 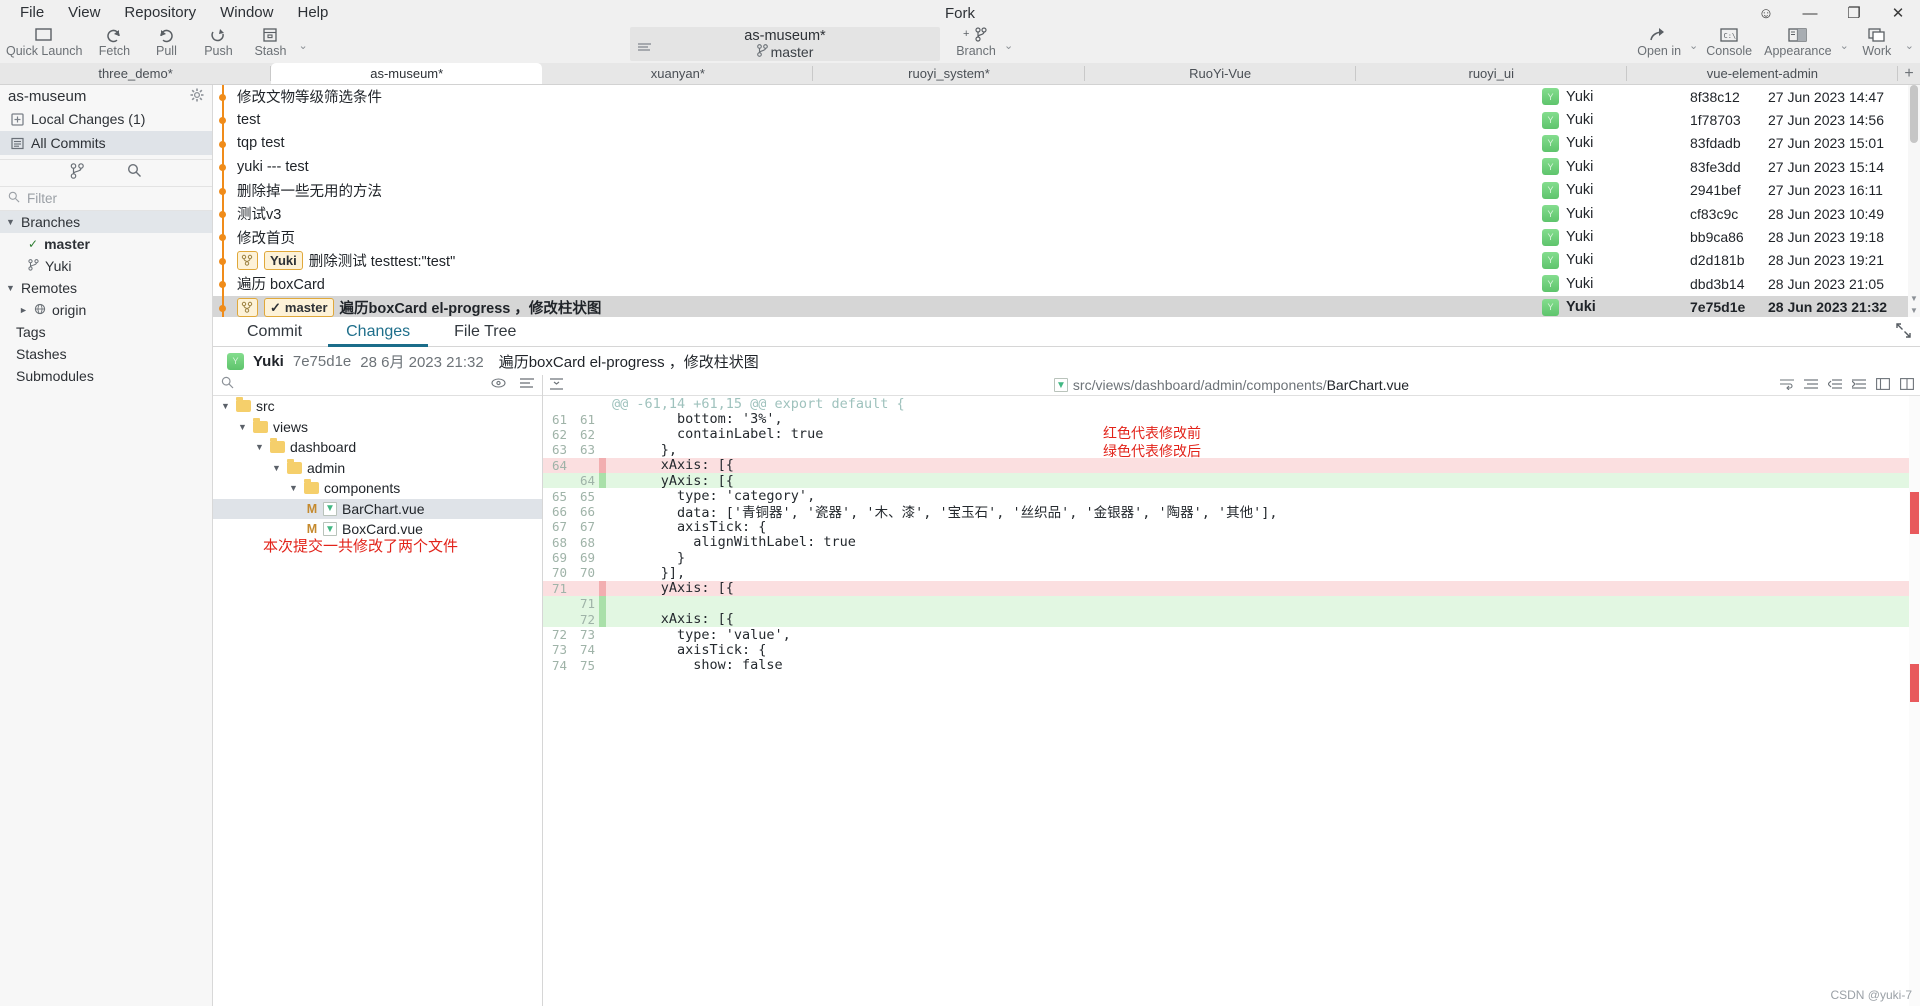 What do you see at coordinates (1199, 385) in the screenshot?
I see `diff-file-path-prefix: src/views/dashboard/admin/components/` at bounding box center [1199, 385].